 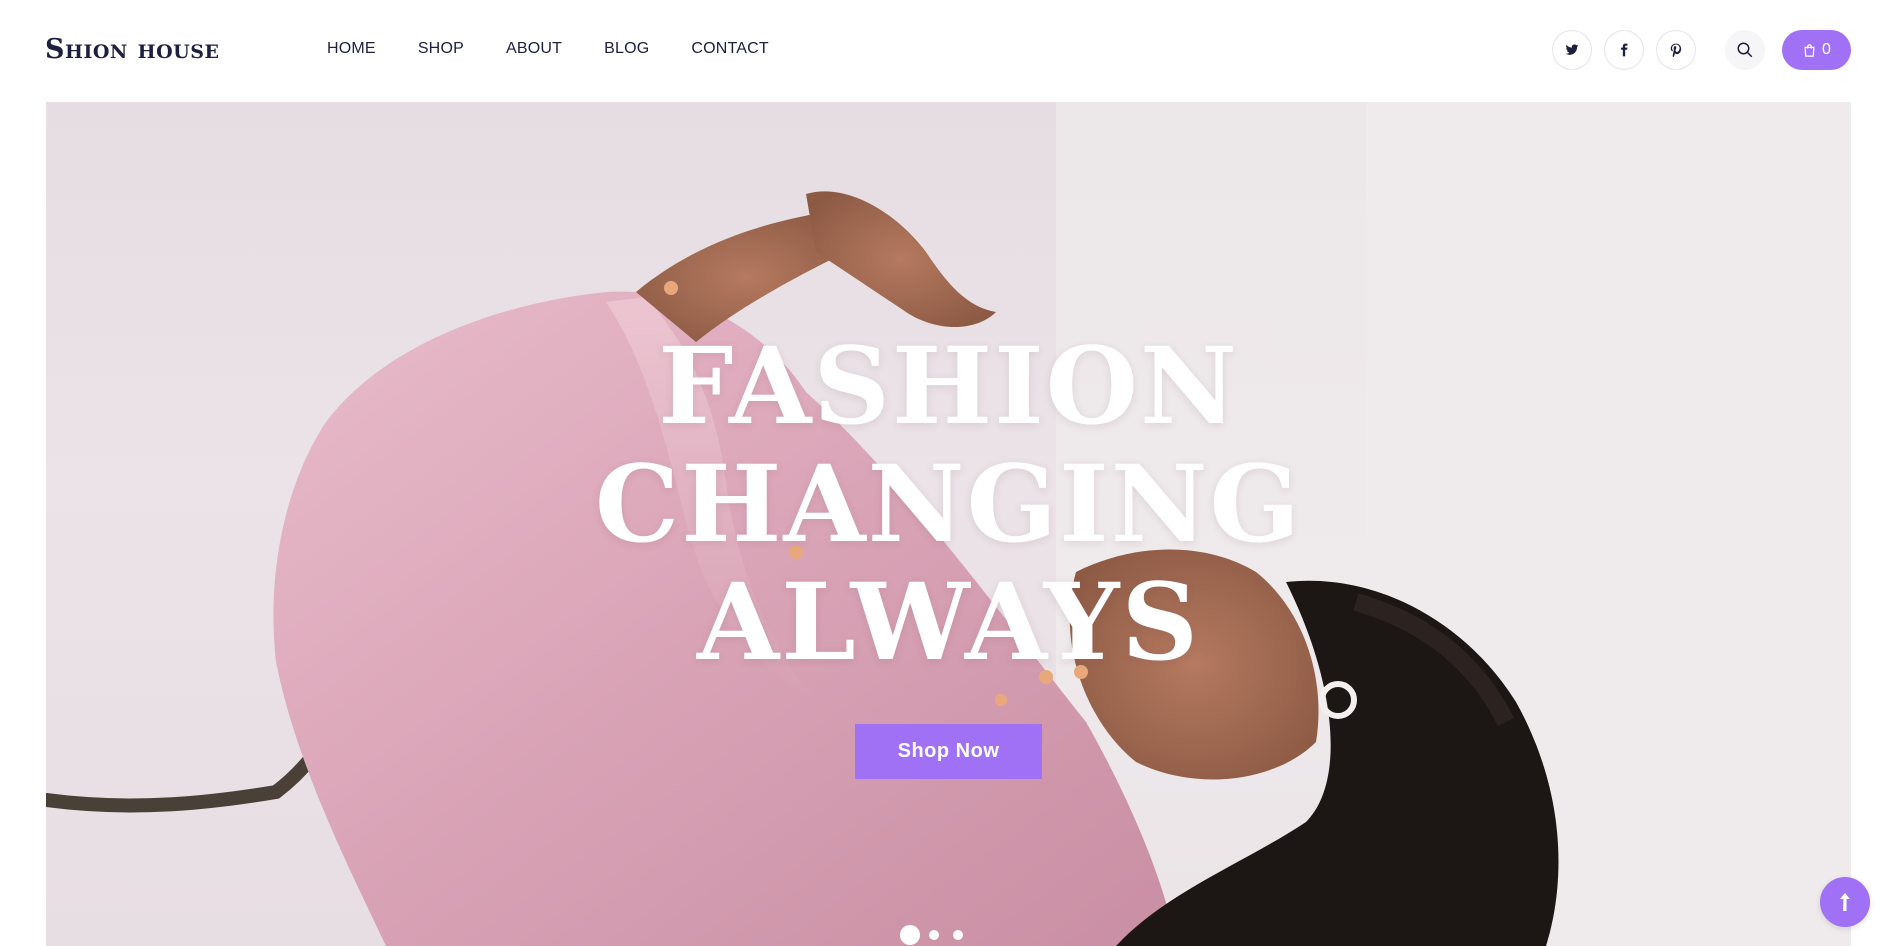 I want to click on shop-now-button: Shop Now, so click(x=948, y=751).